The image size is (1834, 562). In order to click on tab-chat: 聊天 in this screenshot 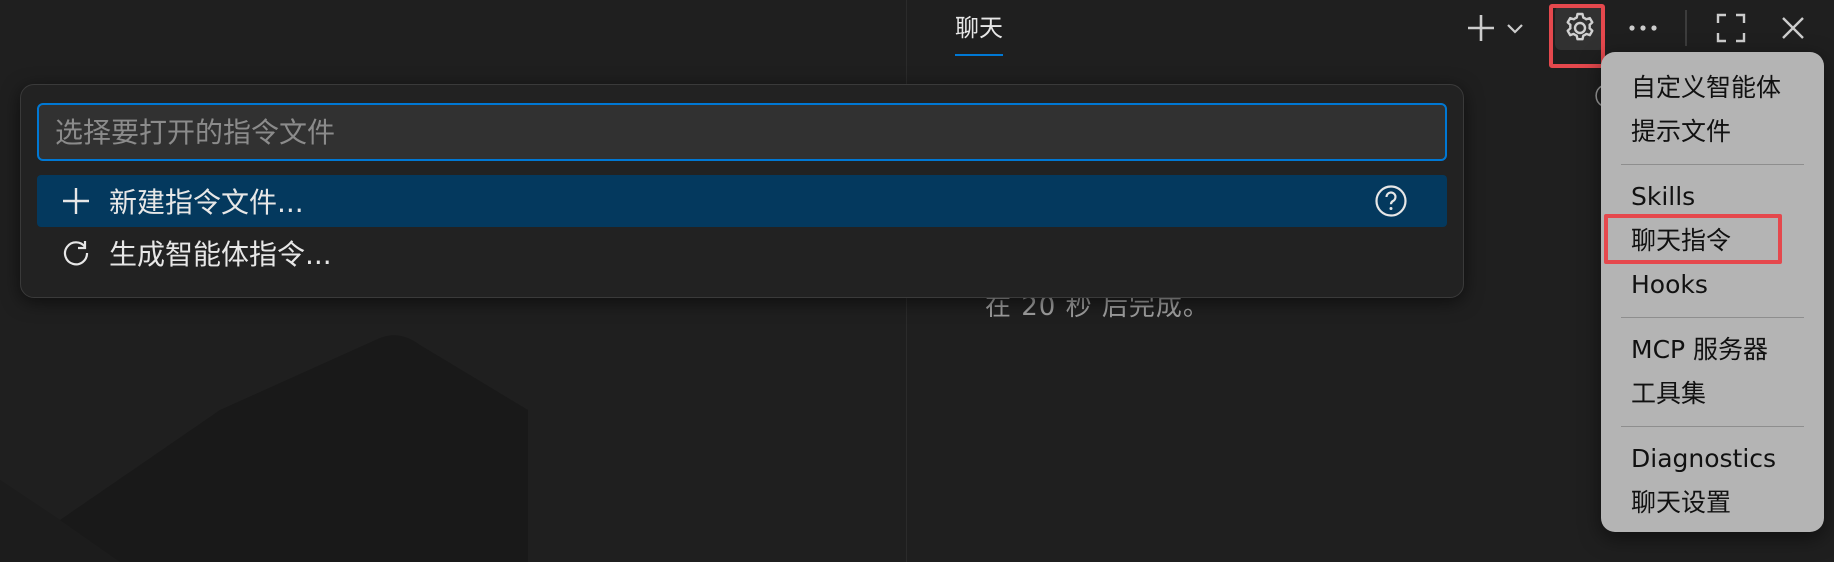, I will do `click(979, 33)`.